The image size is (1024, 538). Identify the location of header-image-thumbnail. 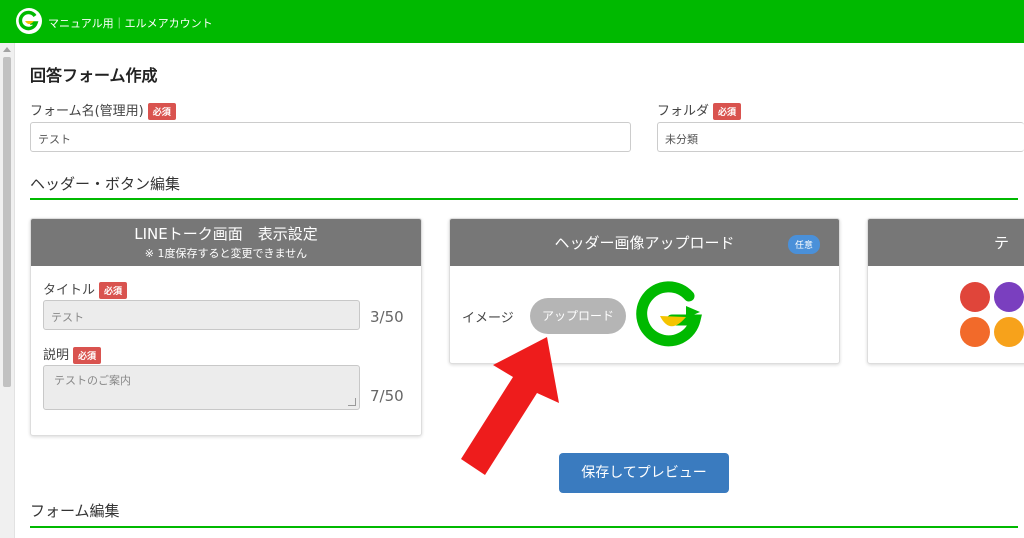
(669, 314).